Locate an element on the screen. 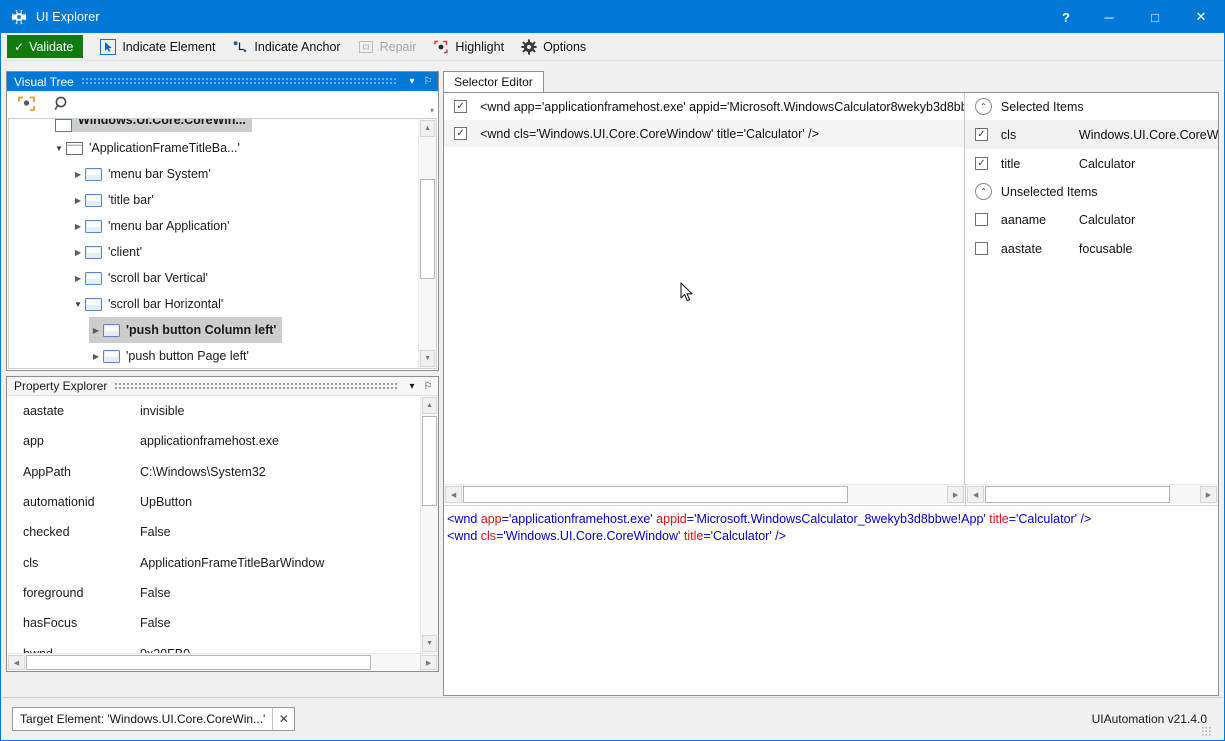 The height and width of the screenshot is (741, 1225). maximize-button: □ is located at coordinates (1155, 17).